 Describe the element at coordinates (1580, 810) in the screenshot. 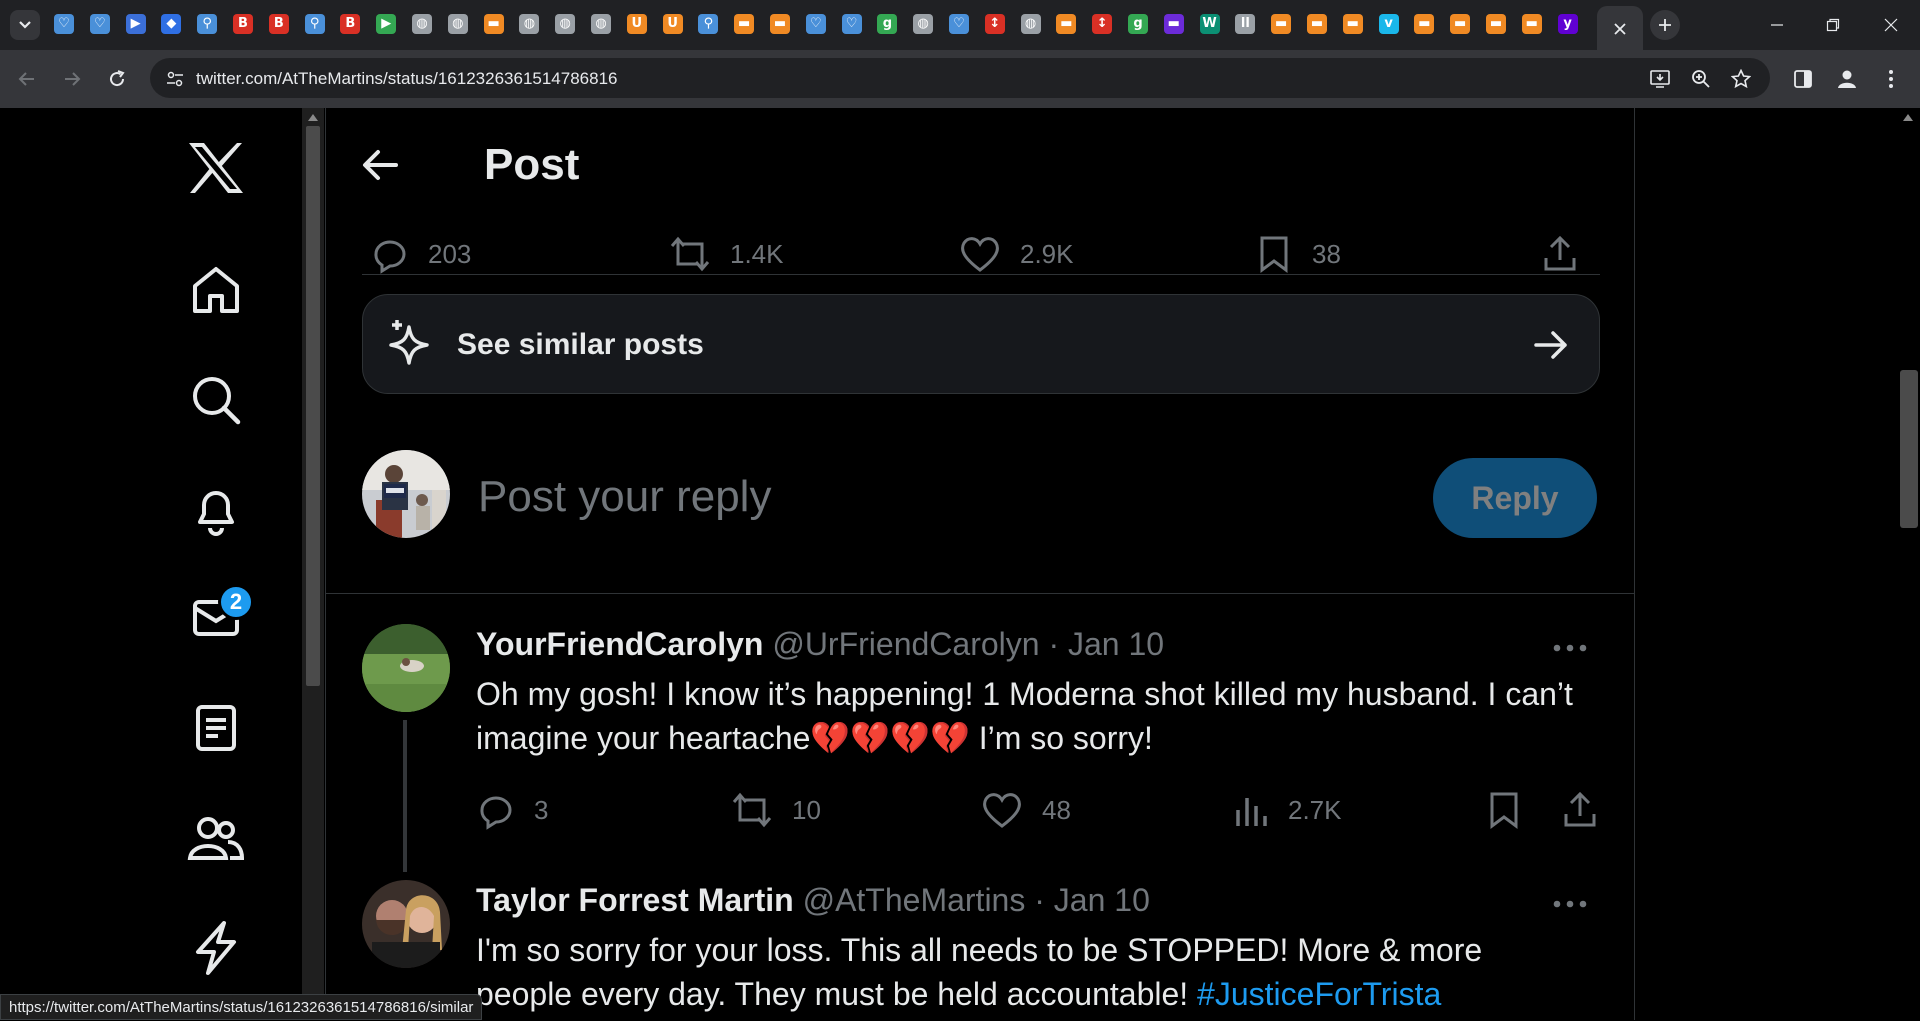

I see `share-action` at that location.